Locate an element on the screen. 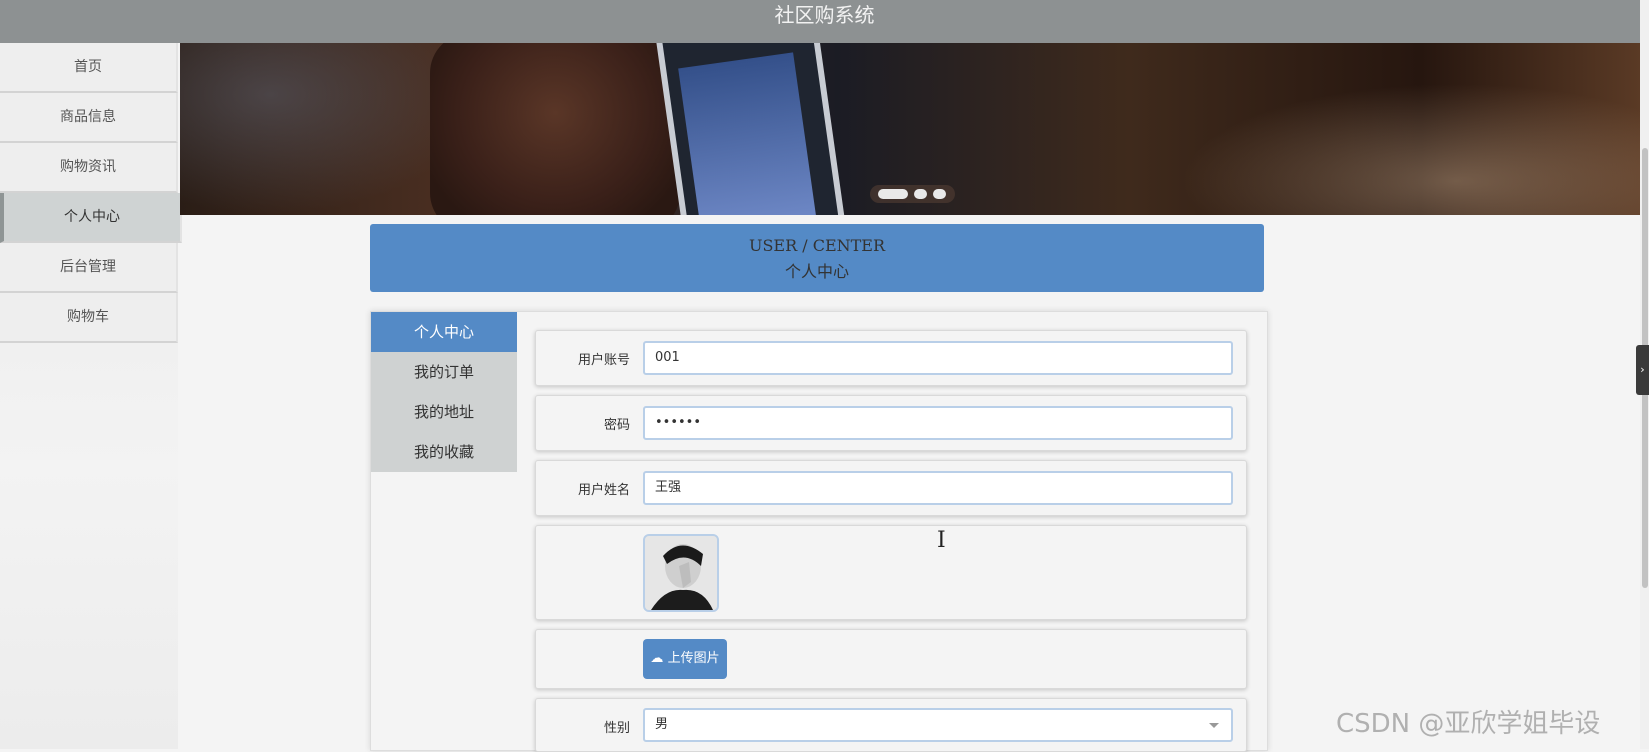 The height and width of the screenshot is (752, 1649). banner-coffee-cup-image is located at coordinates (555, 129).